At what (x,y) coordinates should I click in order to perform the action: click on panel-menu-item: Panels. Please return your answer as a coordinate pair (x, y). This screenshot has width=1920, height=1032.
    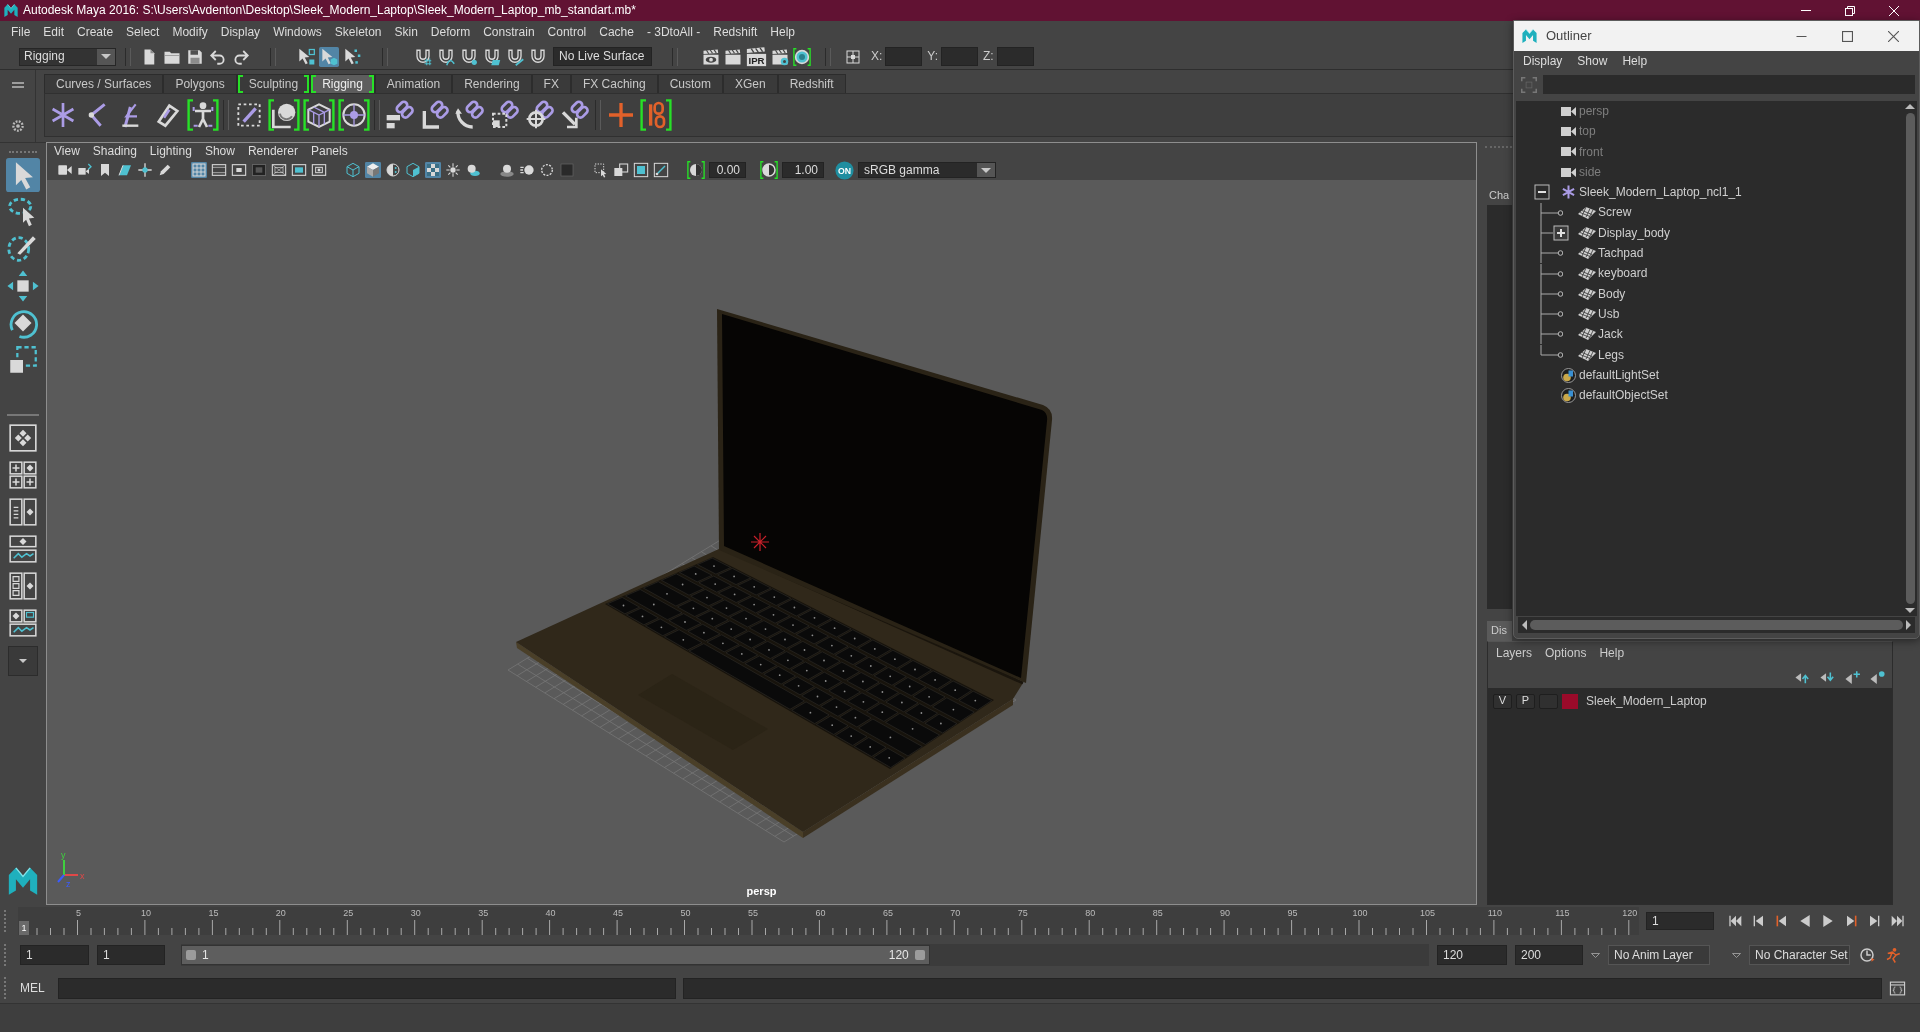
    Looking at the image, I should click on (329, 151).